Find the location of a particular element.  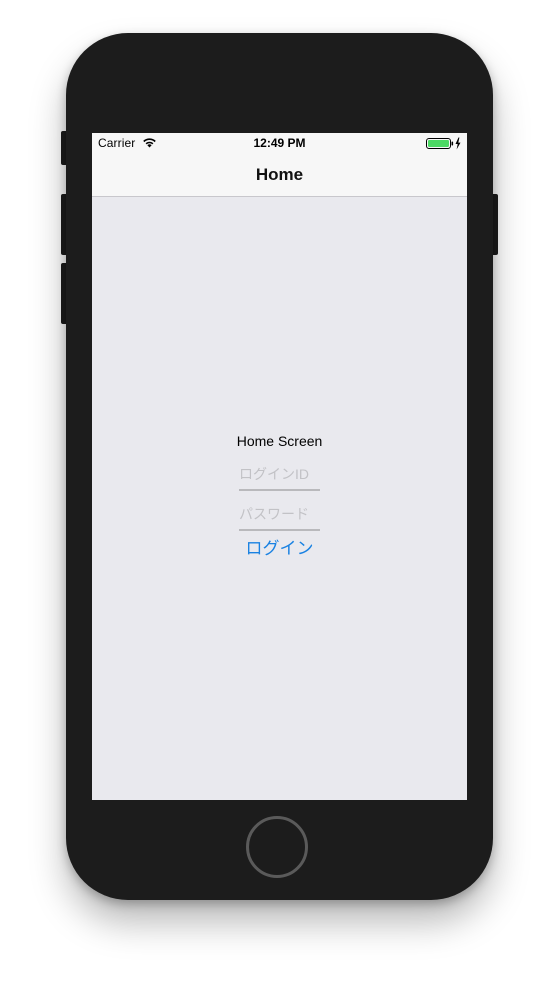

login-id-field is located at coordinates (279, 475).